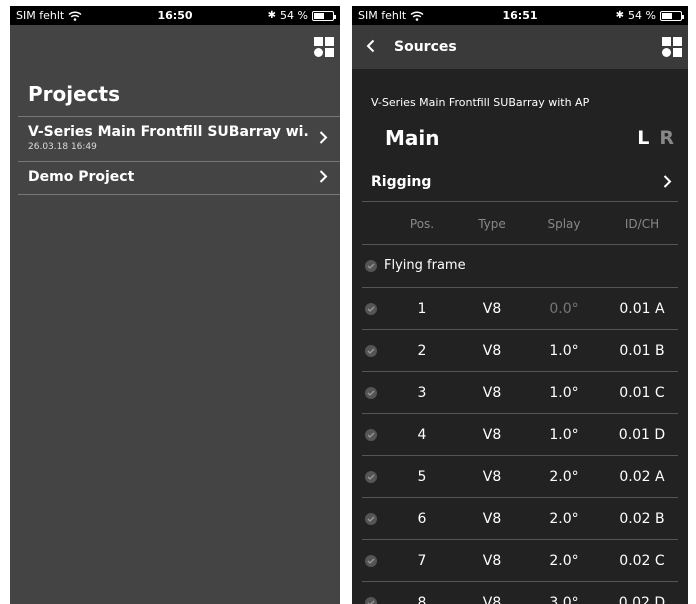 The width and height of the screenshot is (696, 604). I want to click on rigging-row: Rigging, so click(520, 183).